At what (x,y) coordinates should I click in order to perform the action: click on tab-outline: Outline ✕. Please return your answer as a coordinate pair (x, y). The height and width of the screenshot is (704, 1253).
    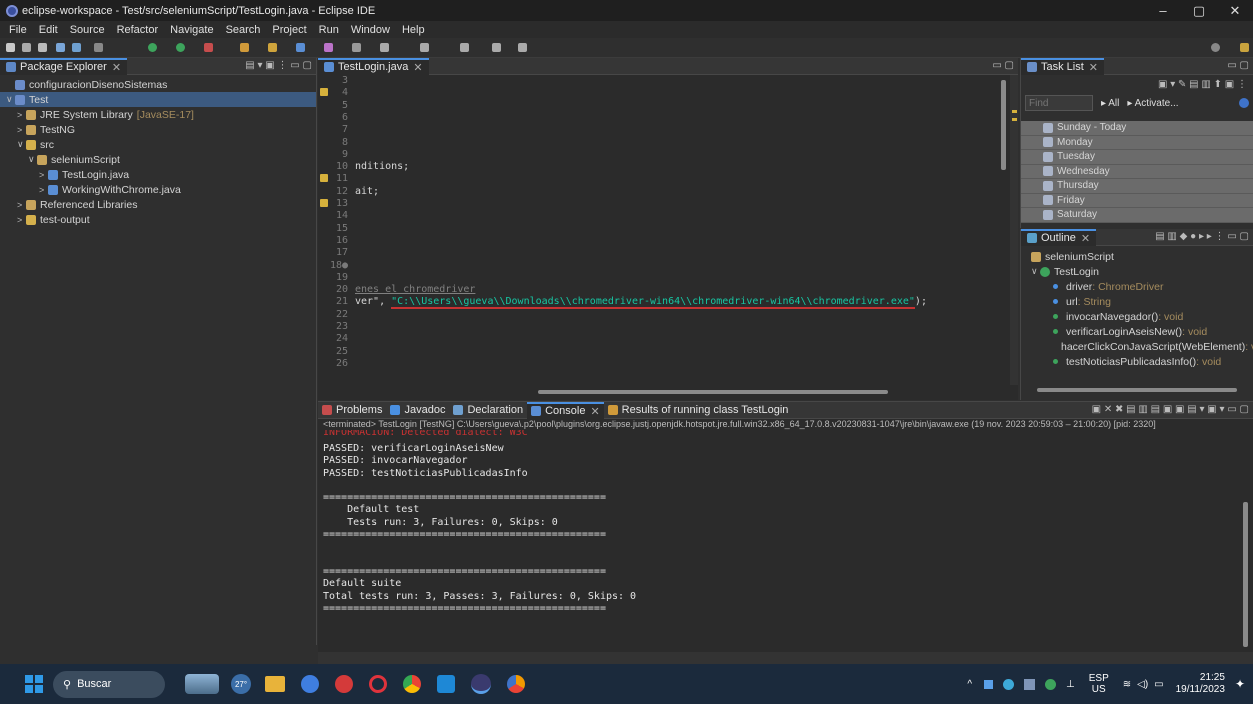
    Looking at the image, I should click on (1059, 237).